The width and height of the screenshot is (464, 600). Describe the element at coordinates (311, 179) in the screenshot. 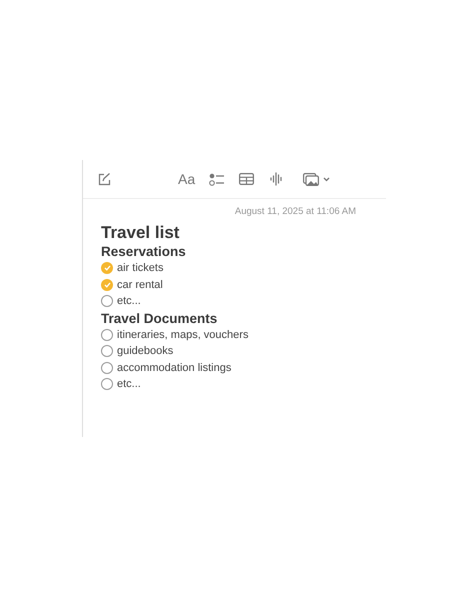

I see `media-icon` at that location.